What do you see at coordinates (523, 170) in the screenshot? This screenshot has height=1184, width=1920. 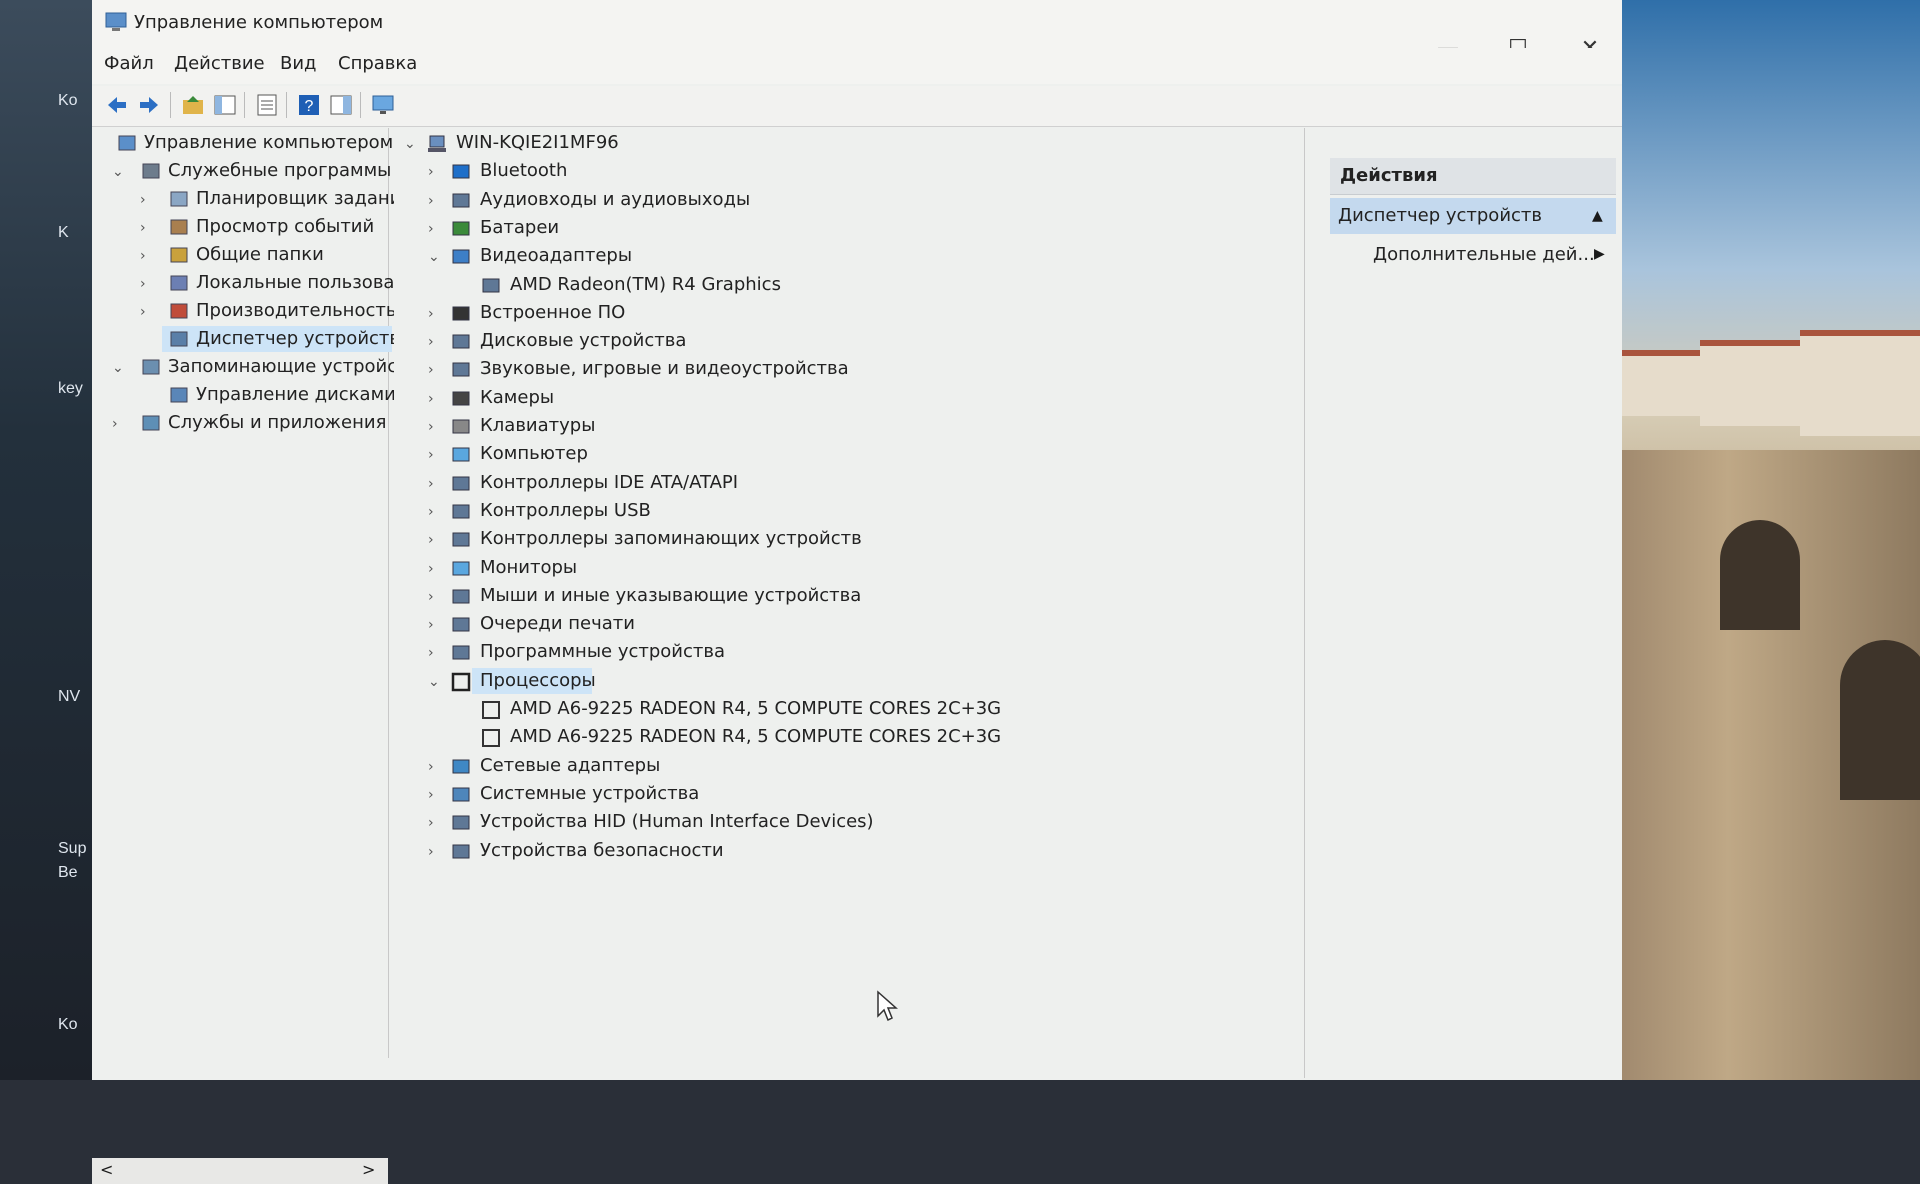 I see `device-tree-item: Bluetooth` at bounding box center [523, 170].